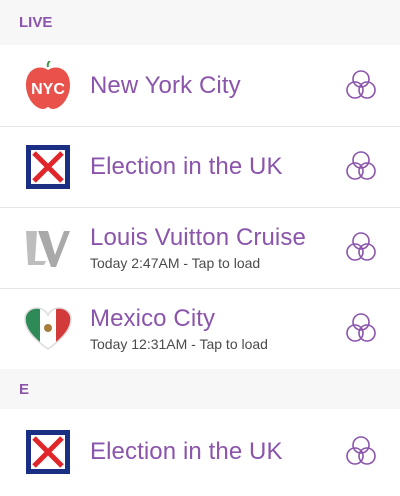 The height and width of the screenshot is (496, 400). Describe the element at coordinates (24, 389) in the screenshot. I see `section-header-label: E` at that location.